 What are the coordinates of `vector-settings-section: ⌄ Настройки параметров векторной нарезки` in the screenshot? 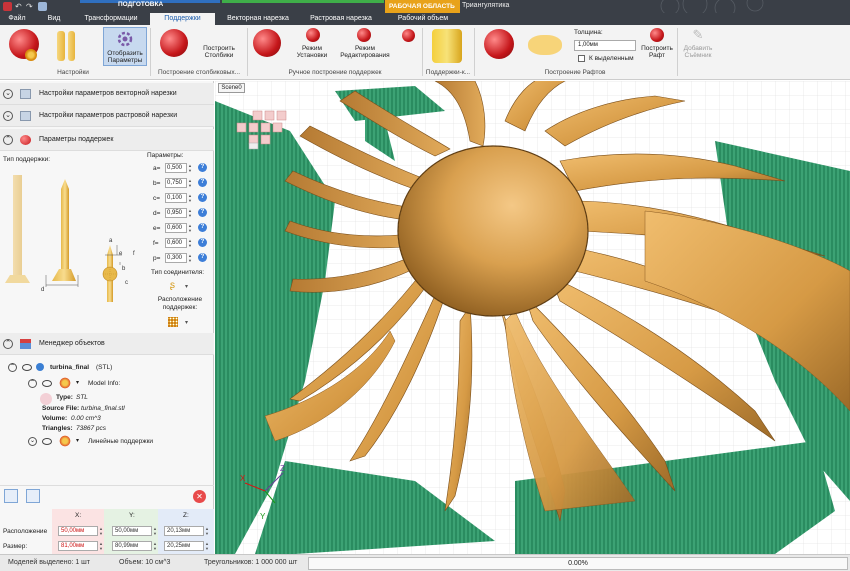 It's located at (107, 94).